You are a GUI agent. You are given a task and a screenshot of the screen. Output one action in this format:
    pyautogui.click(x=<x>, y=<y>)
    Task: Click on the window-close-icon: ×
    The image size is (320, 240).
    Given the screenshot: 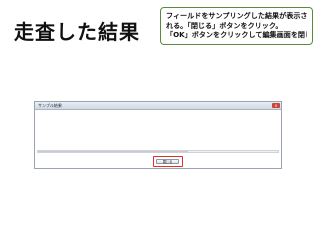 What is the action you would take?
    pyautogui.click(x=276, y=105)
    